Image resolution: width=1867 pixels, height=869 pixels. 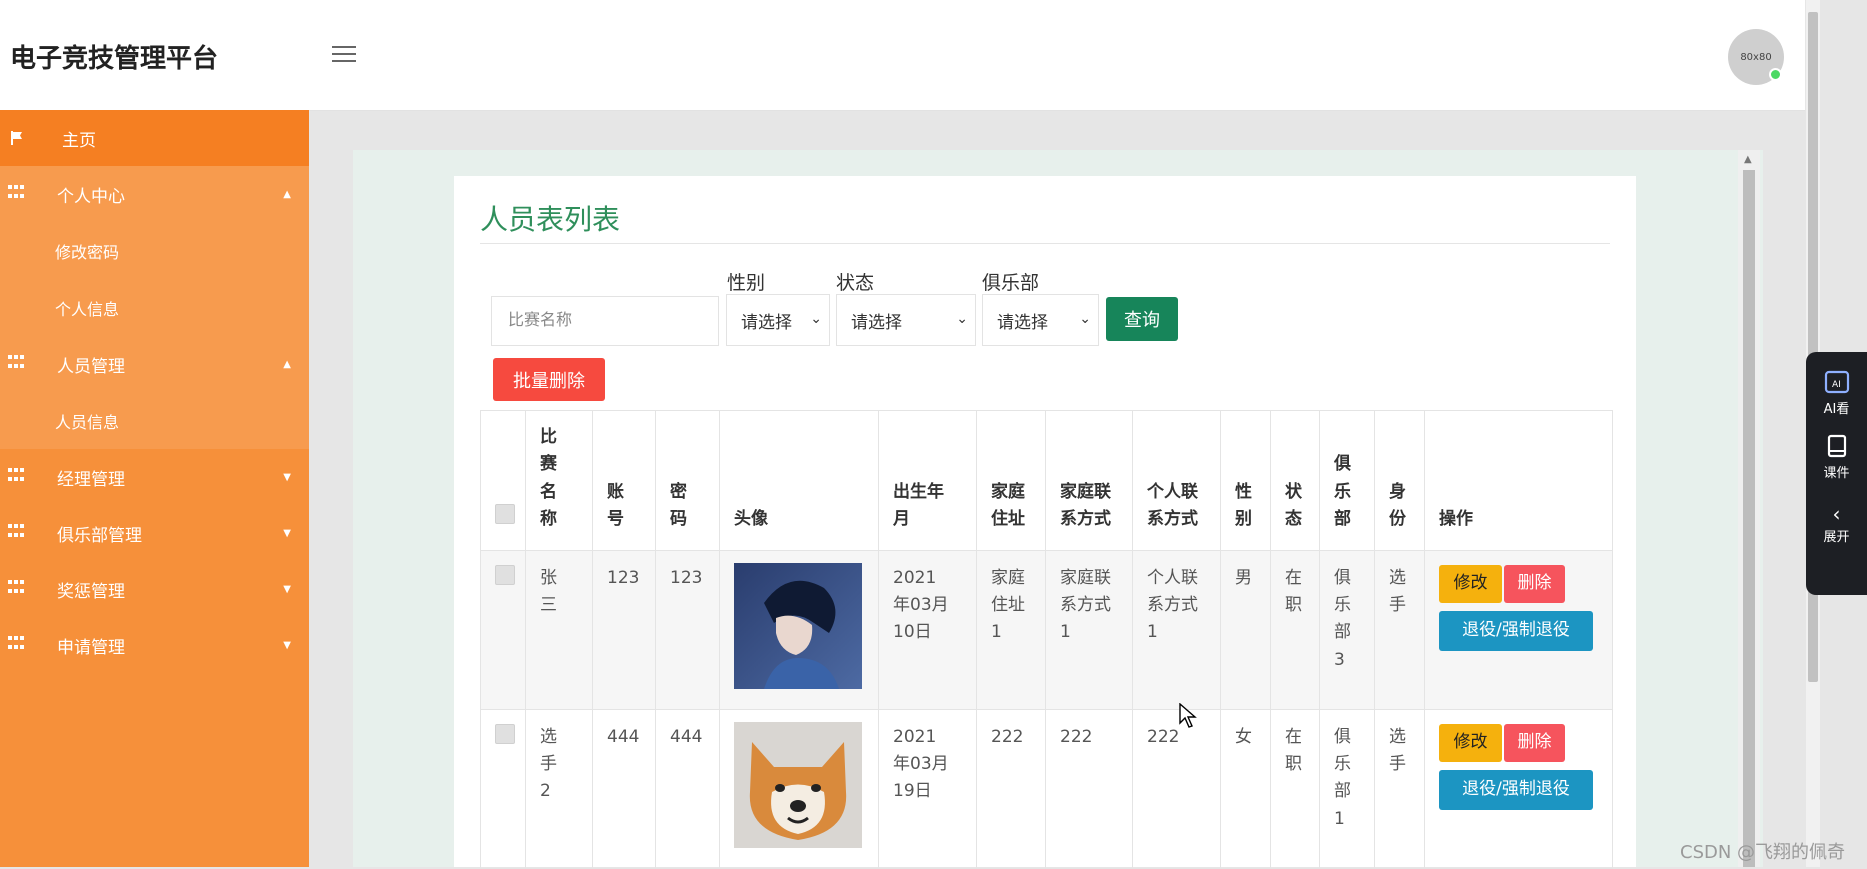 I want to click on ai-view-button: AI AI看, so click(x=1836, y=393).